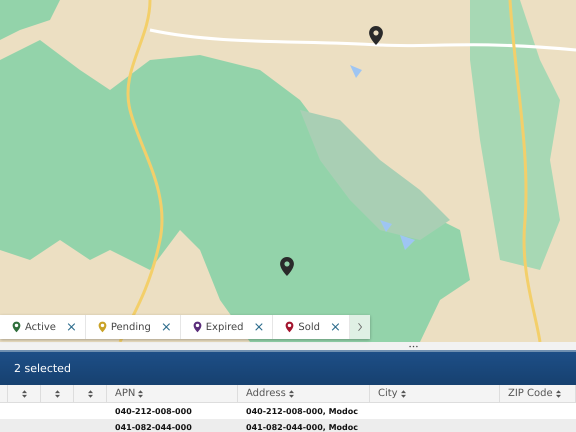  I want to click on table-cell: 041-082-044-000, Modoc, so click(302, 427).